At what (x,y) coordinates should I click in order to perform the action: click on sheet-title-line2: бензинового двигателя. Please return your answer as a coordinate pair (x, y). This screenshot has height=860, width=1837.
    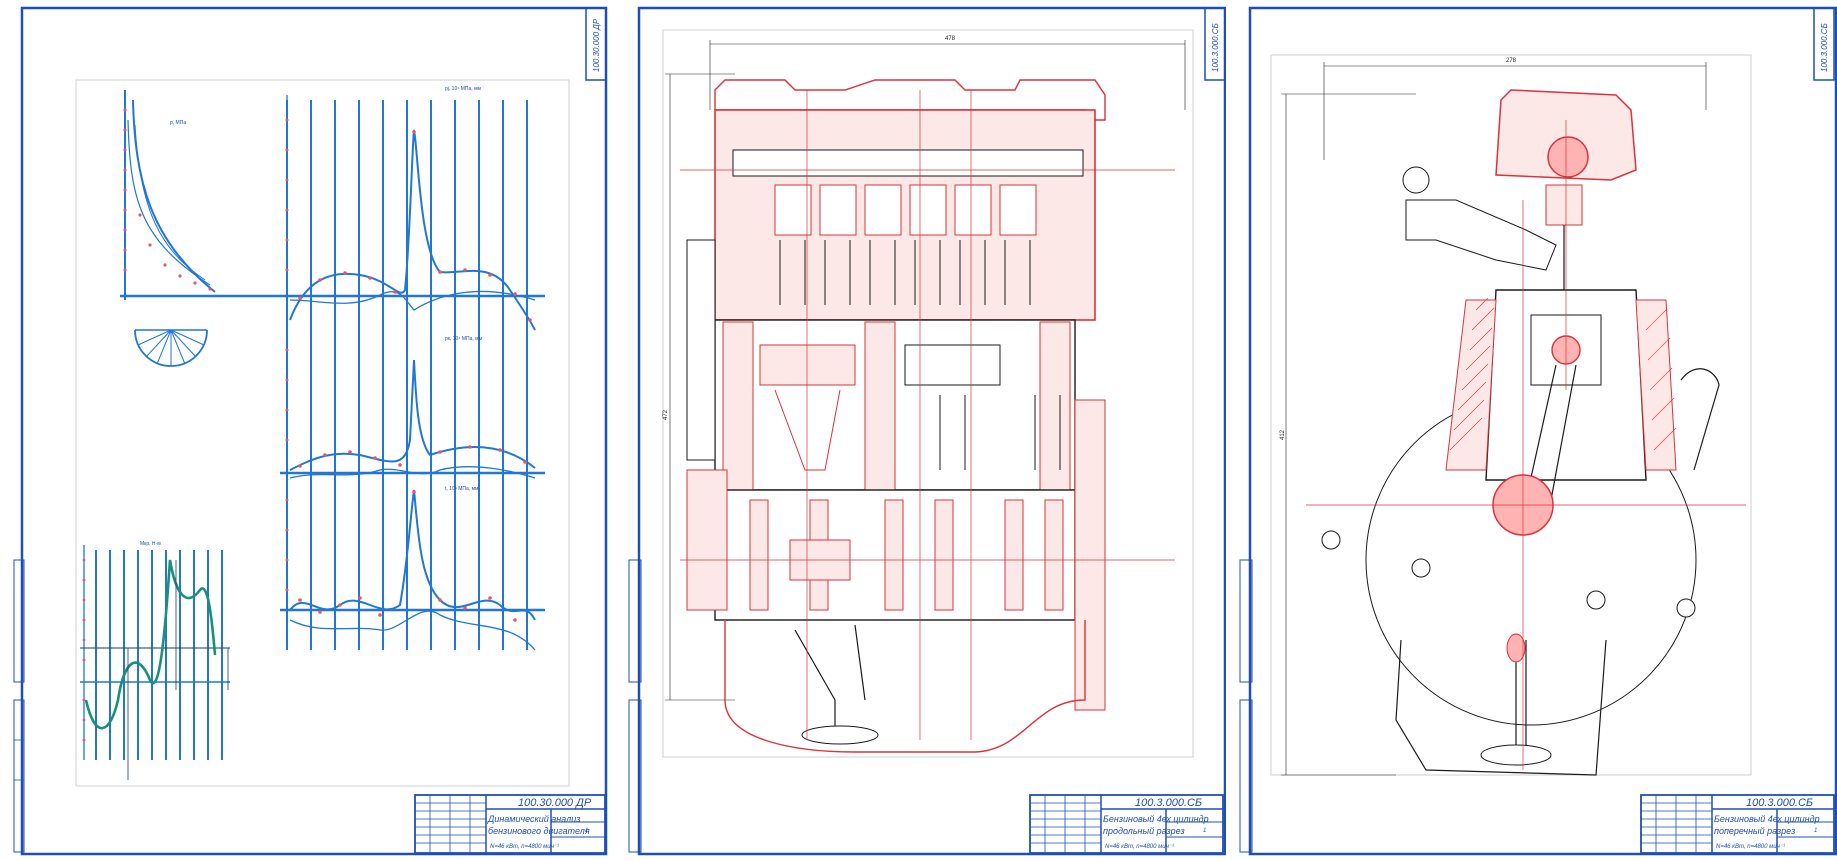
    Looking at the image, I should click on (539, 831).